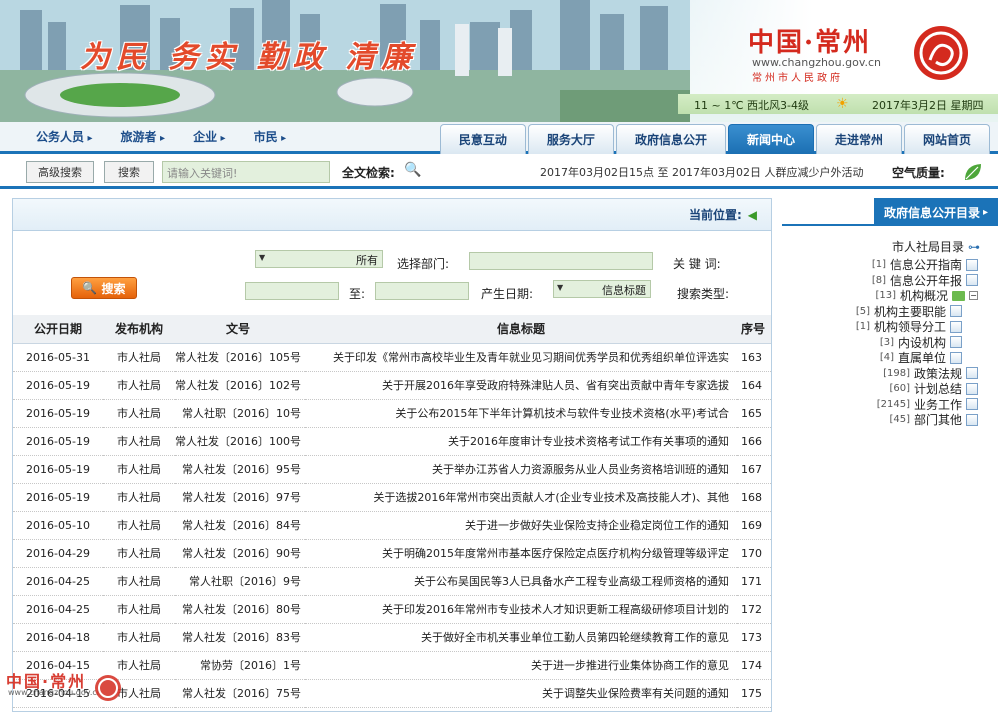  What do you see at coordinates (55, 692) in the screenshot?
I see `watermark-url: www.changzhou.gov.cn` at bounding box center [55, 692].